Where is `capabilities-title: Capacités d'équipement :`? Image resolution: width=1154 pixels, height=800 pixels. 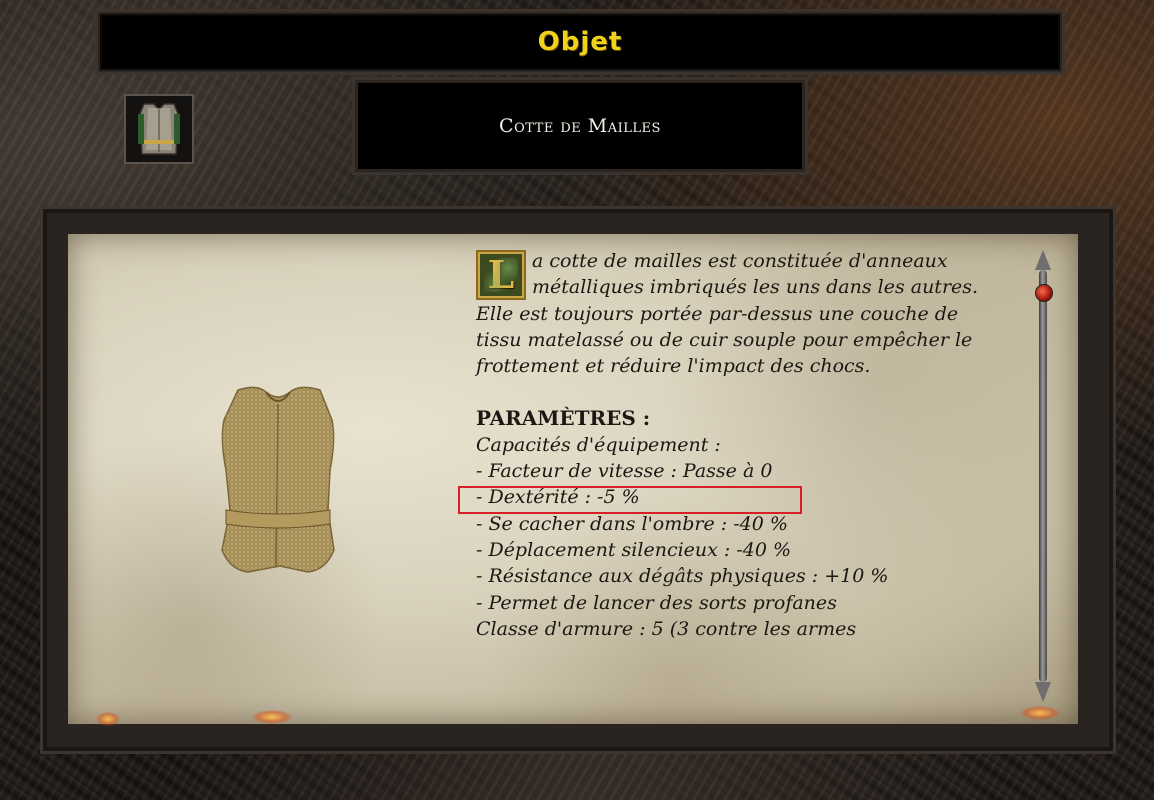 capabilities-title: Capacités d'équipement : is located at coordinates (598, 444).